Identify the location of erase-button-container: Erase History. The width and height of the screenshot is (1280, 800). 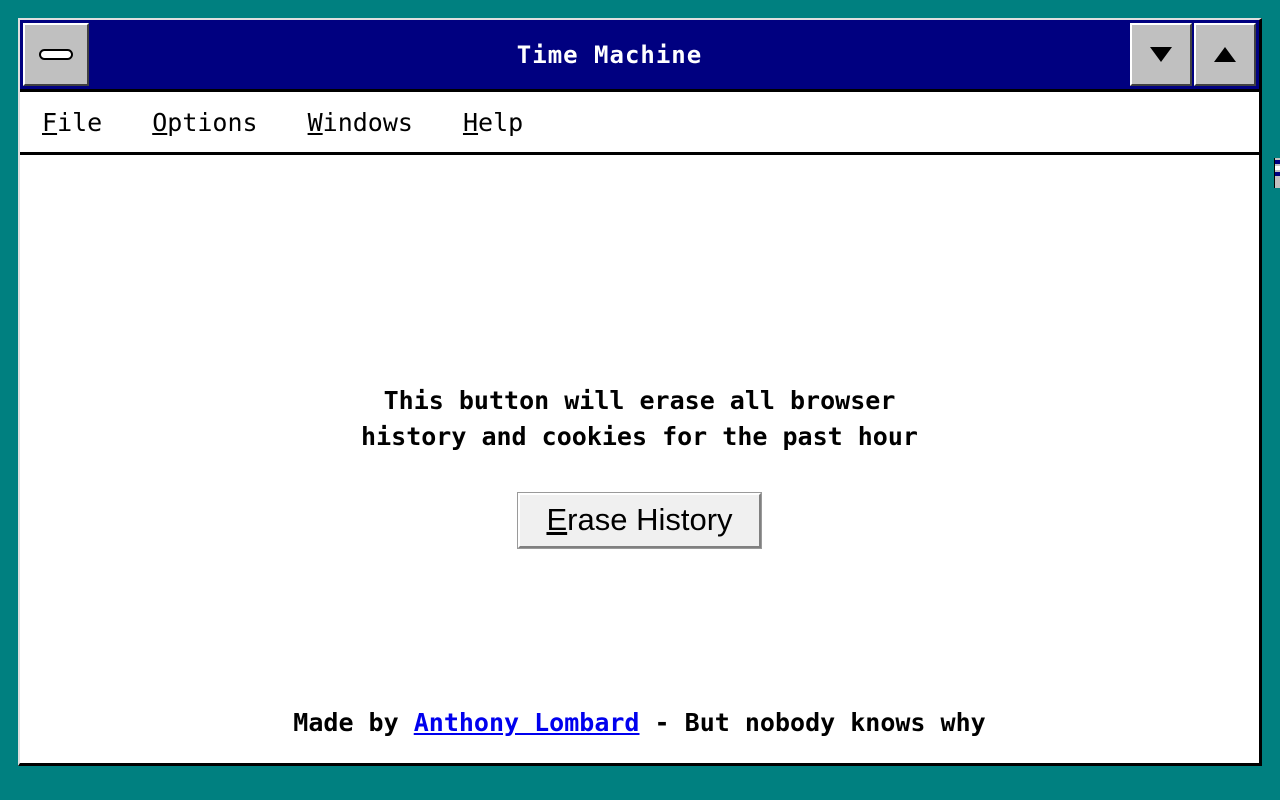
(639, 520).